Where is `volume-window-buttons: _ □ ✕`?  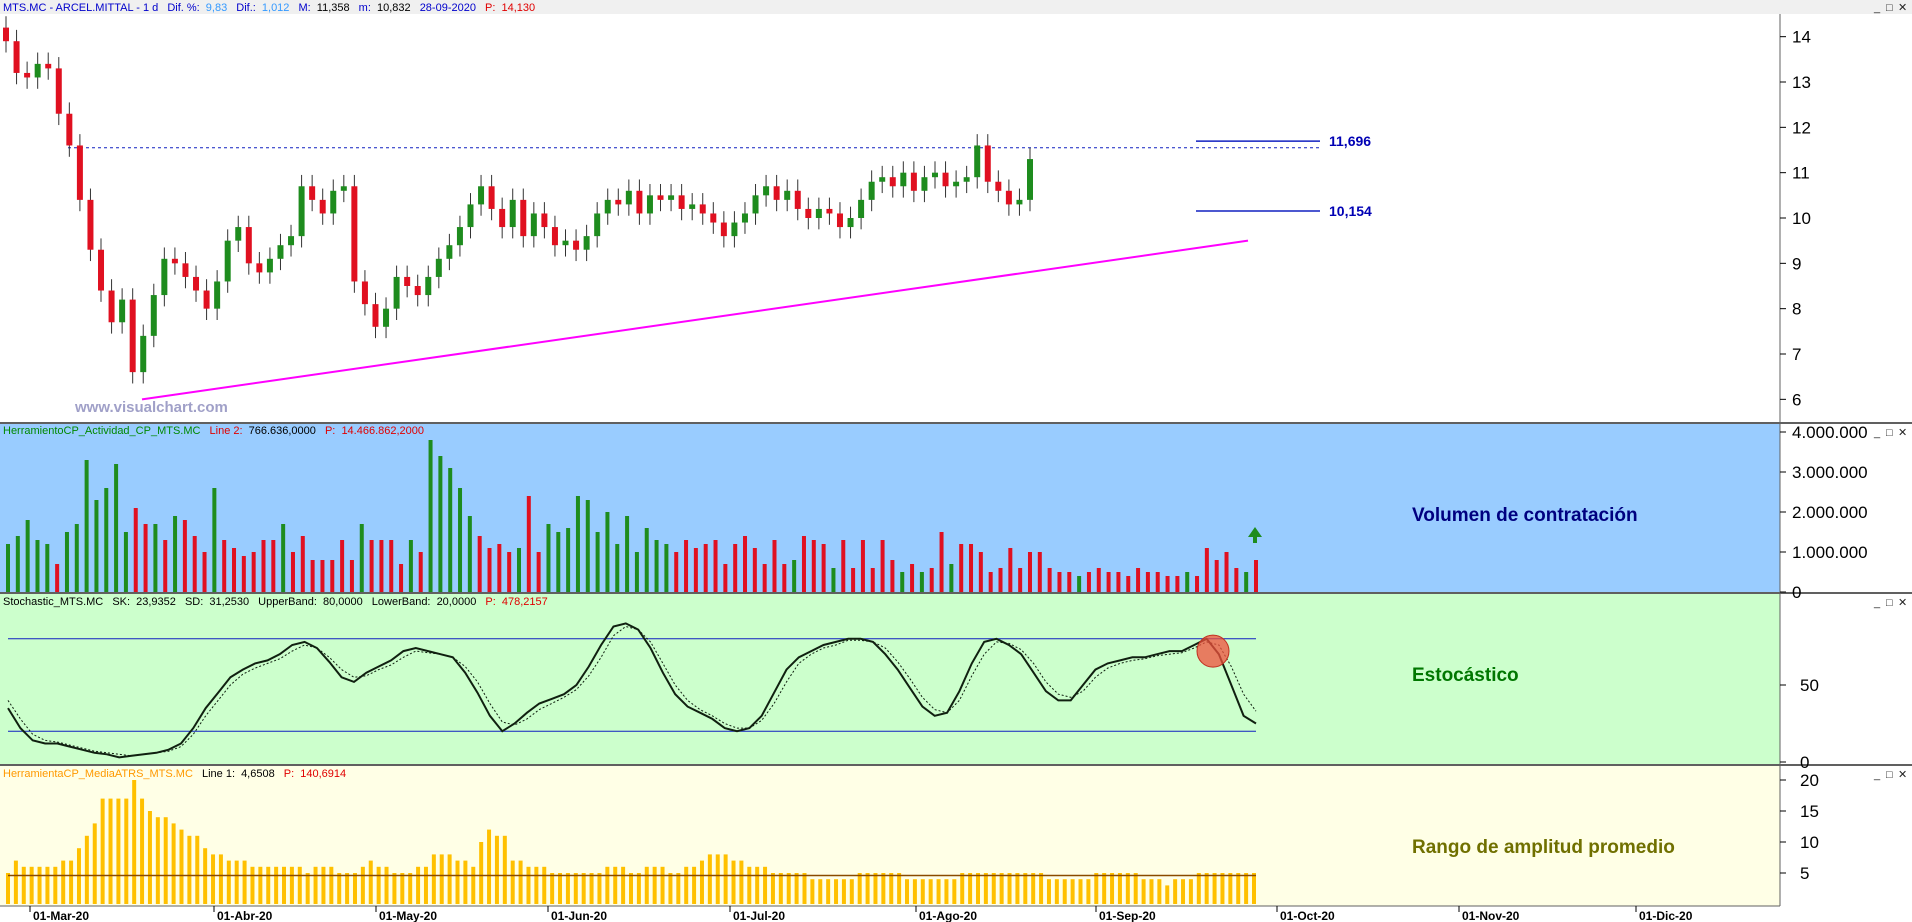
volume-window-buttons: _ □ ✕ is located at coordinates (1890, 433).